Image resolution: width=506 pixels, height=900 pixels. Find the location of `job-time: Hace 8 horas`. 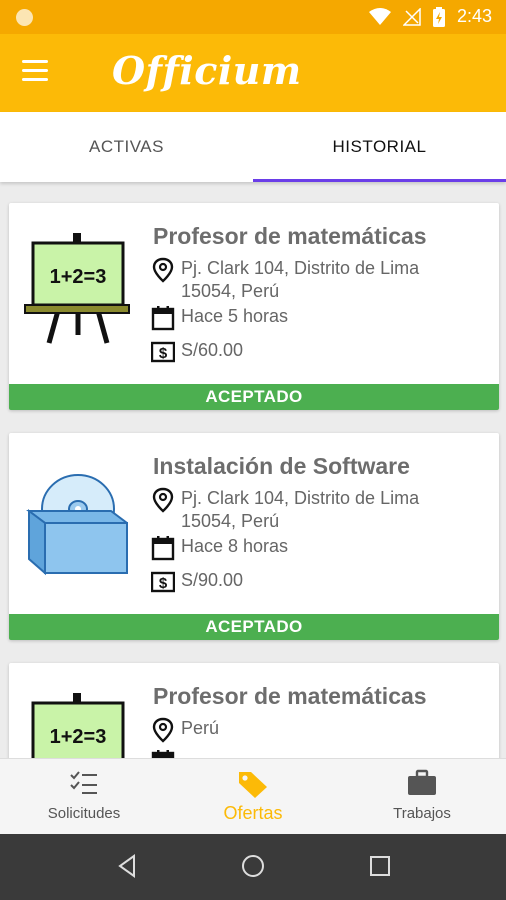

job-time: Hace 8 horas is located at coordinates (235, 546).